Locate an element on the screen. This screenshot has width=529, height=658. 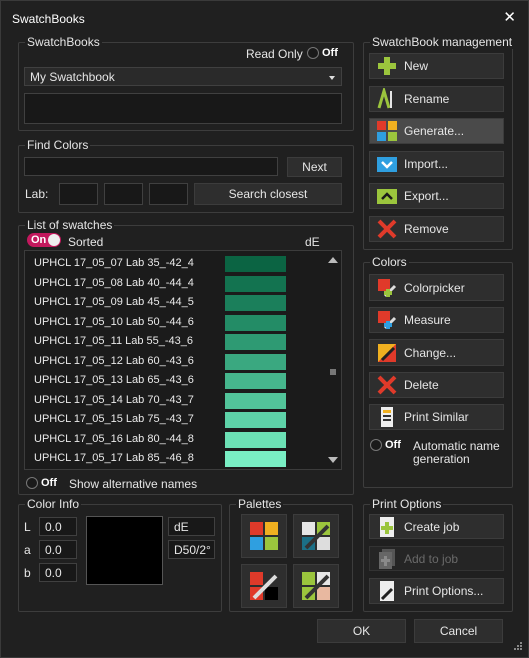
change-color-icon is located at coordinates (387, 353).